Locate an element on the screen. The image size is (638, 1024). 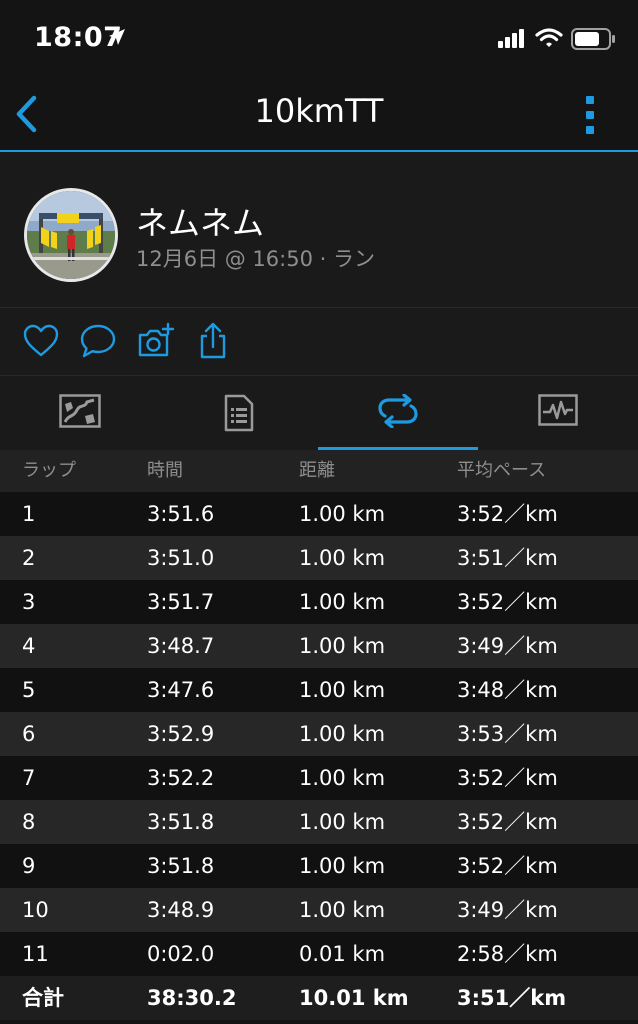
header-distance: 距離 is located at coordinates (317, 470).